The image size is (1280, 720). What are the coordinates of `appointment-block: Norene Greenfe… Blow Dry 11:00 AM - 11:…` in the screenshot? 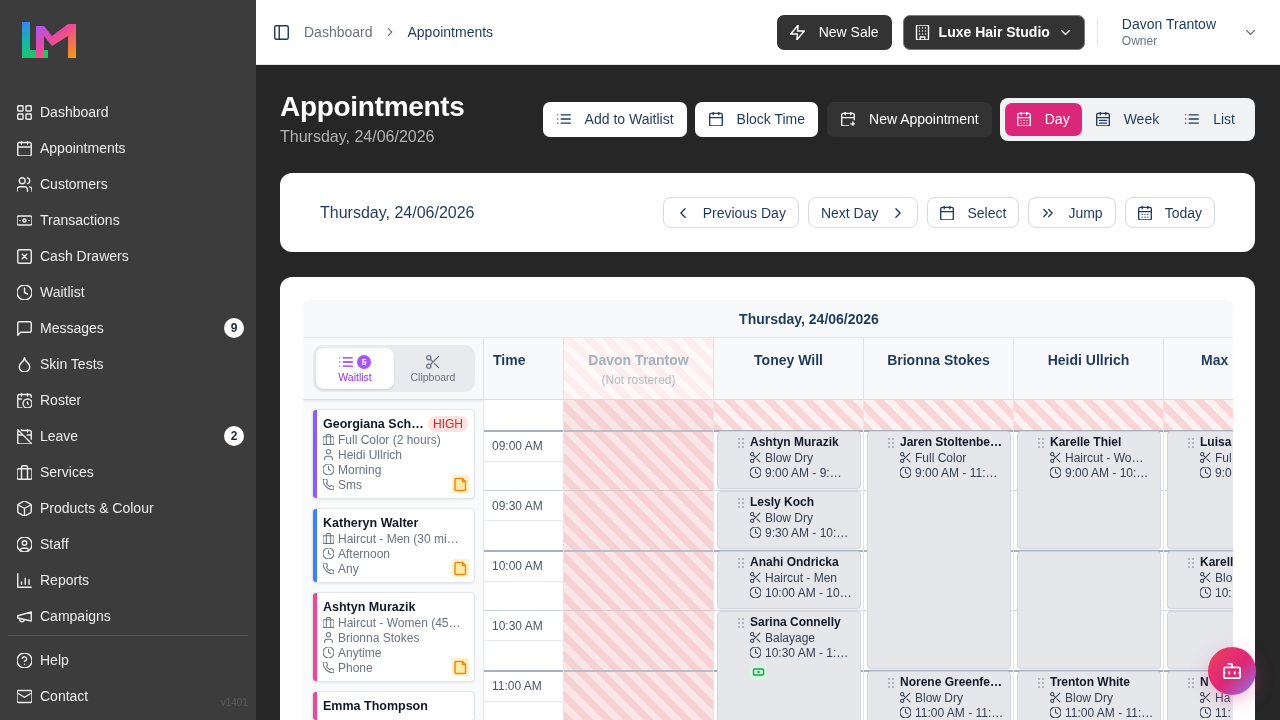 It's located at (939, 695).